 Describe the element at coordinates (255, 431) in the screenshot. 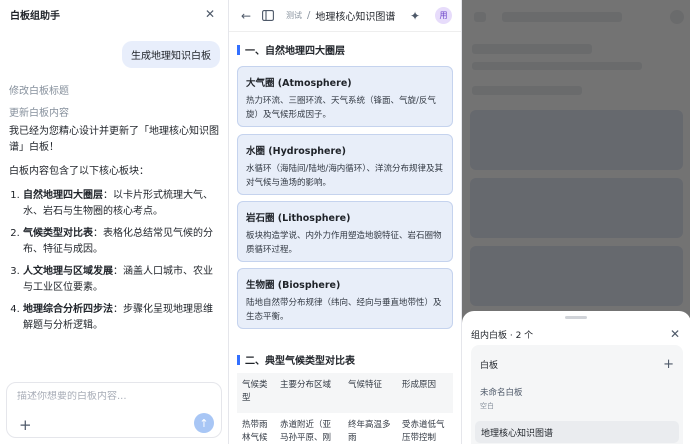

I see `table-cell: 热带雨林气候` at that location.